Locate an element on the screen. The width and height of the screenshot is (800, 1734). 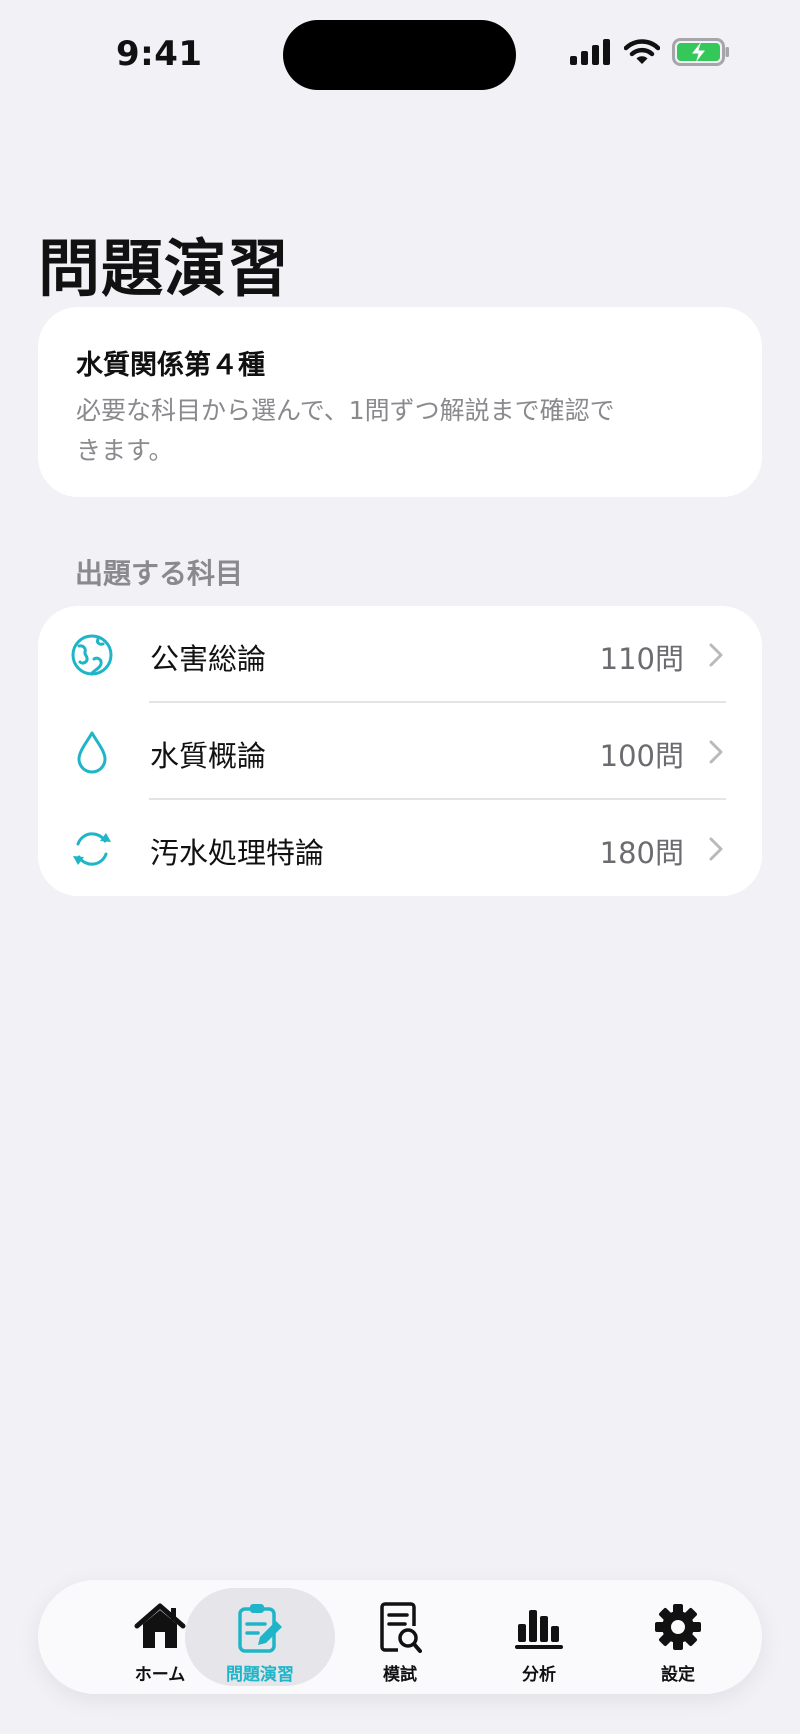
dynamic-island is located at coordinates (399, 55).